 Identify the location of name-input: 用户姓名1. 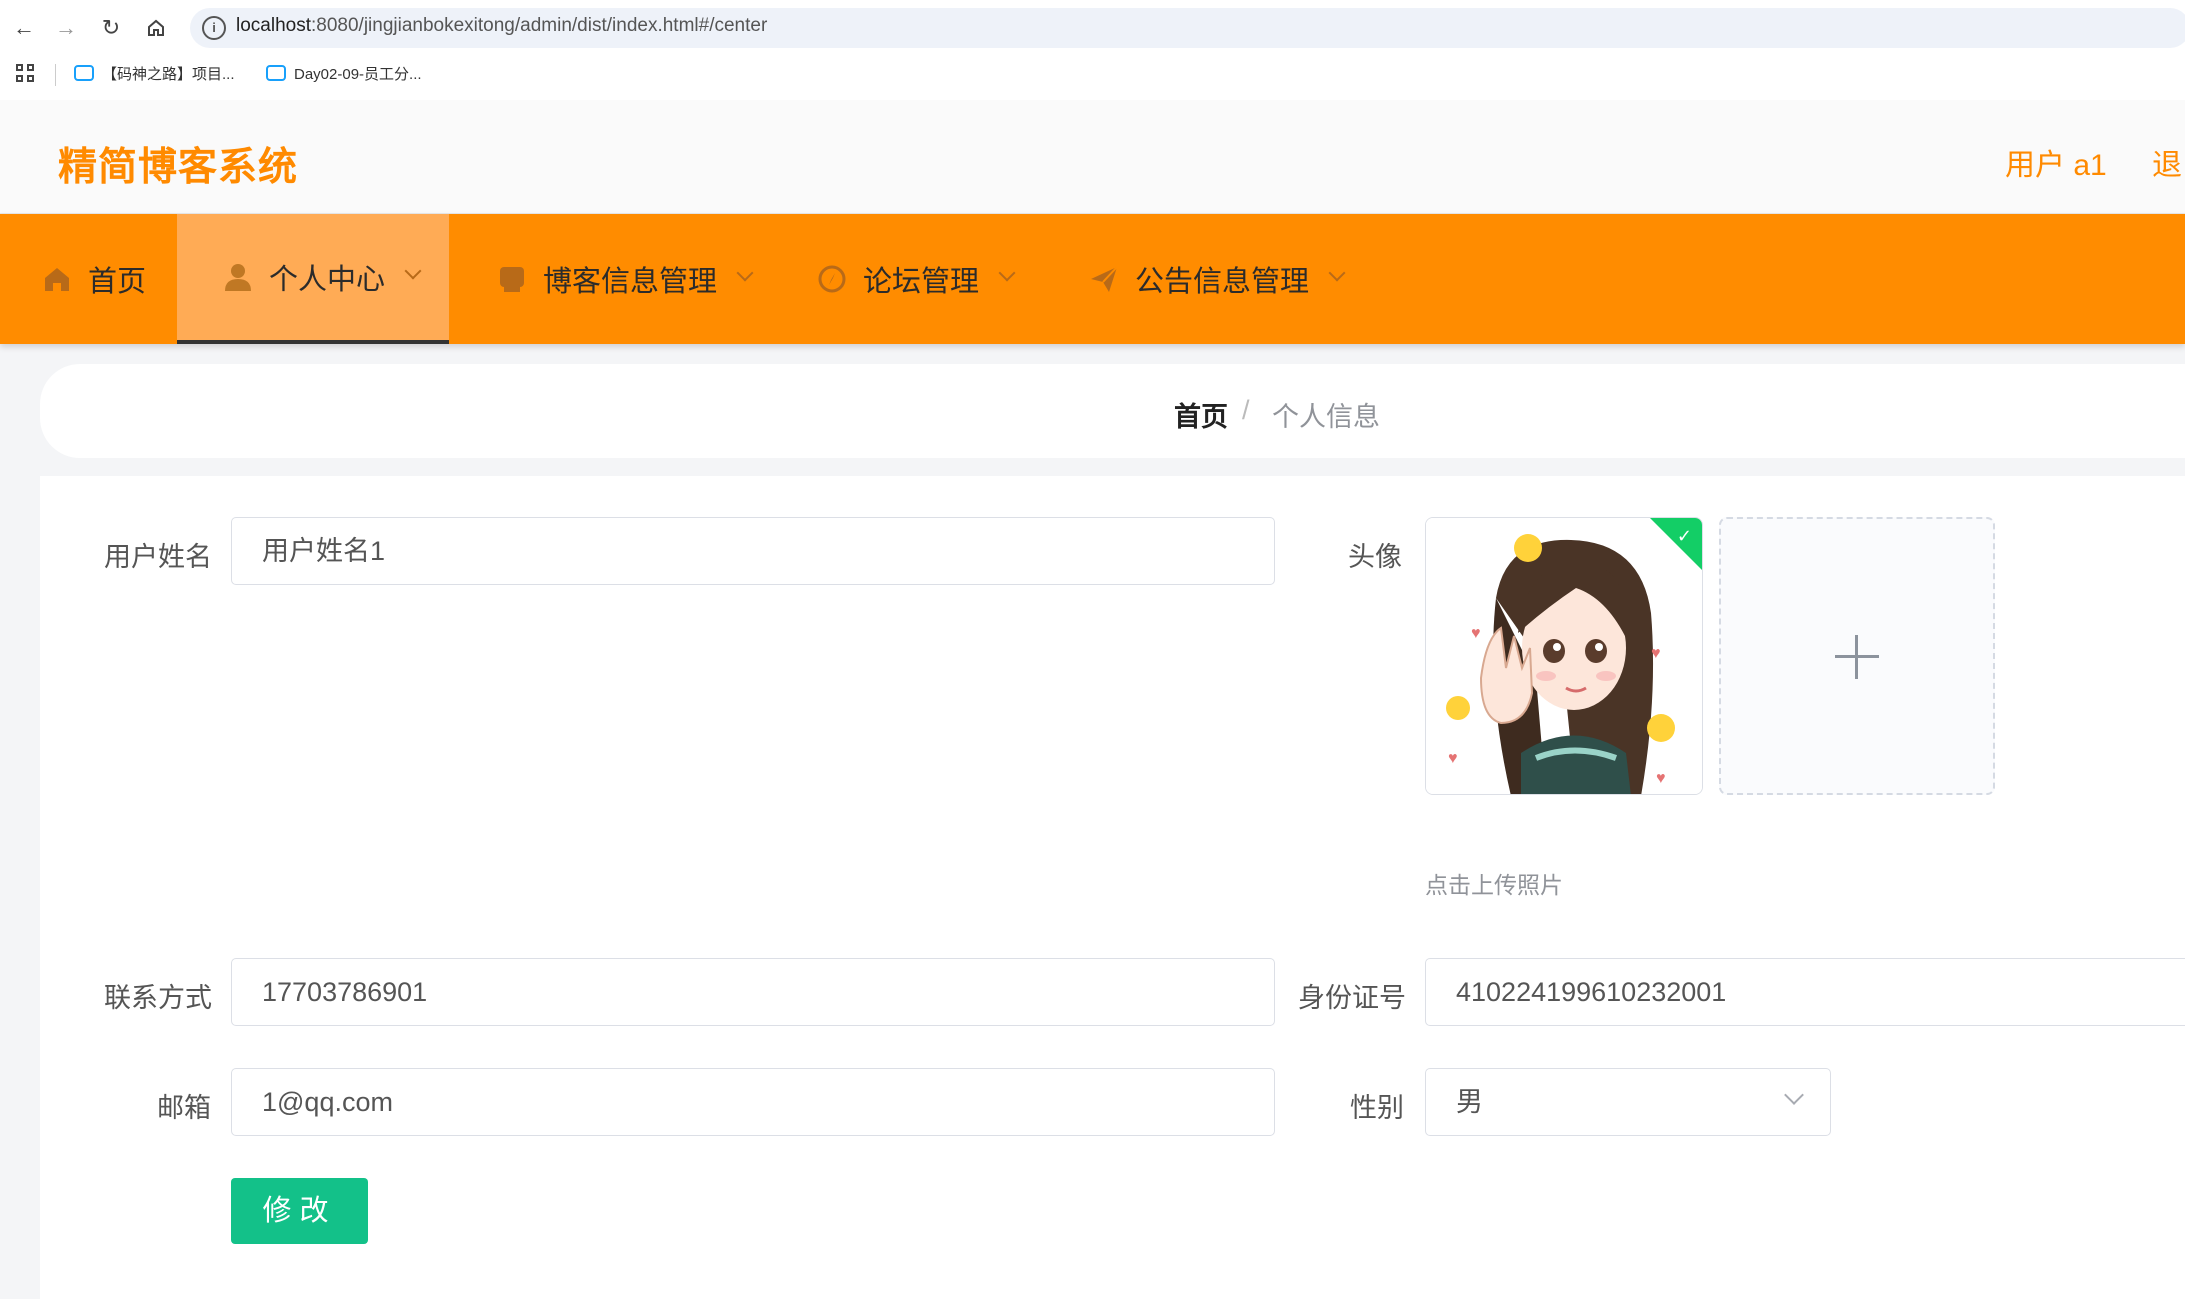
(753, 551).